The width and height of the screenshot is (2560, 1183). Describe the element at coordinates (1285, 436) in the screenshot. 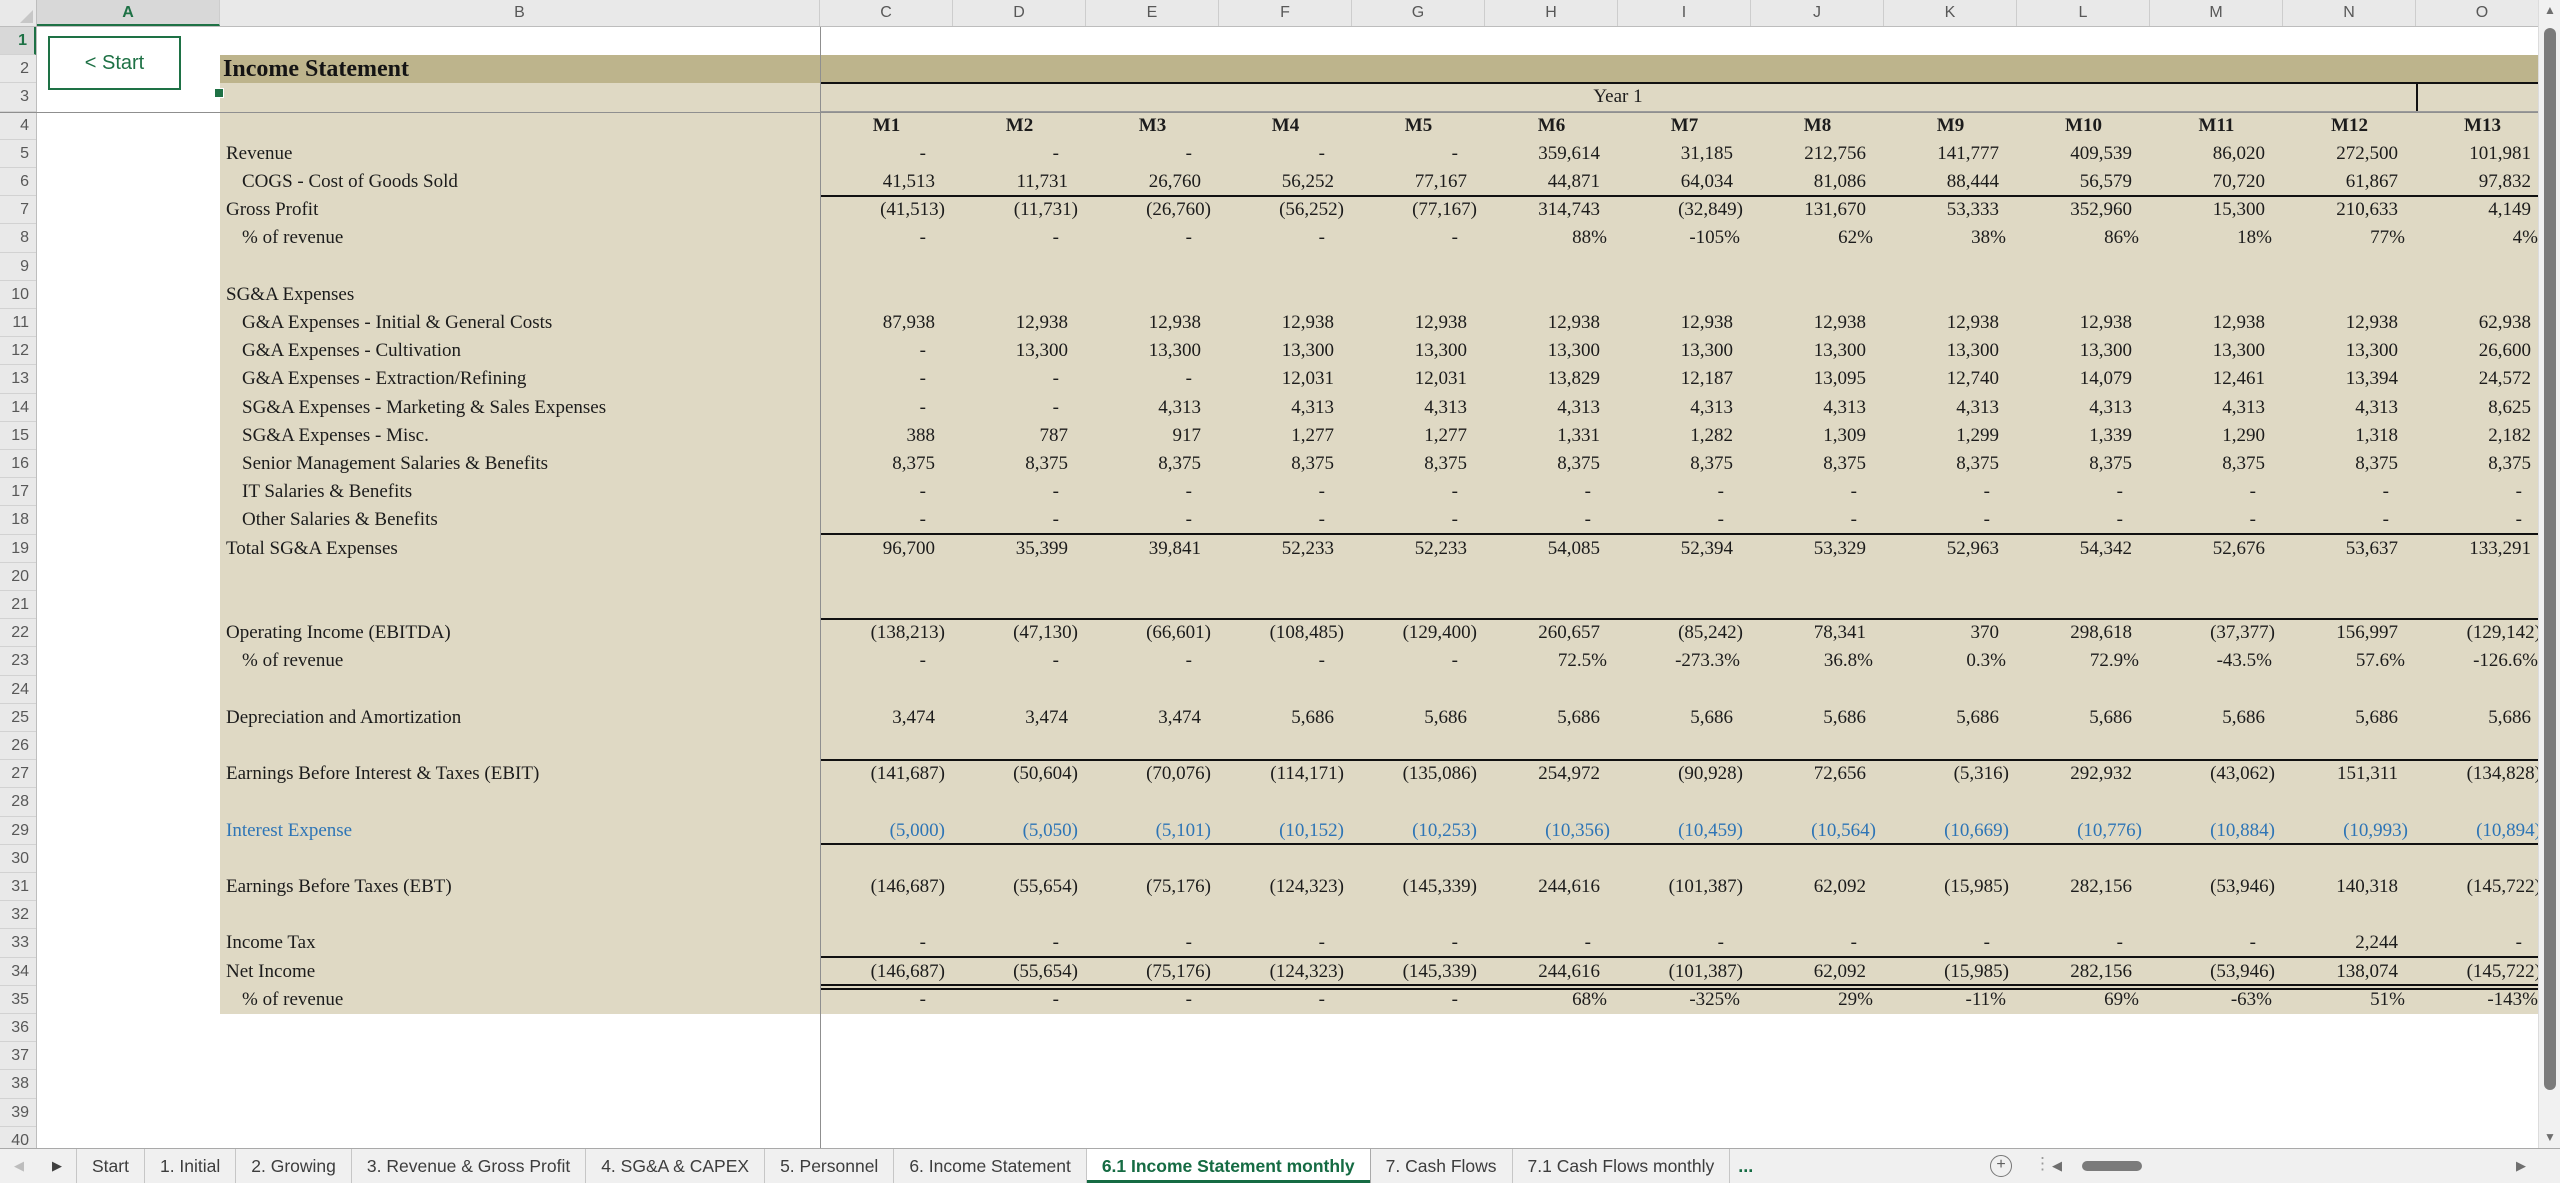

I see `data-cell: 1,277` at that location.